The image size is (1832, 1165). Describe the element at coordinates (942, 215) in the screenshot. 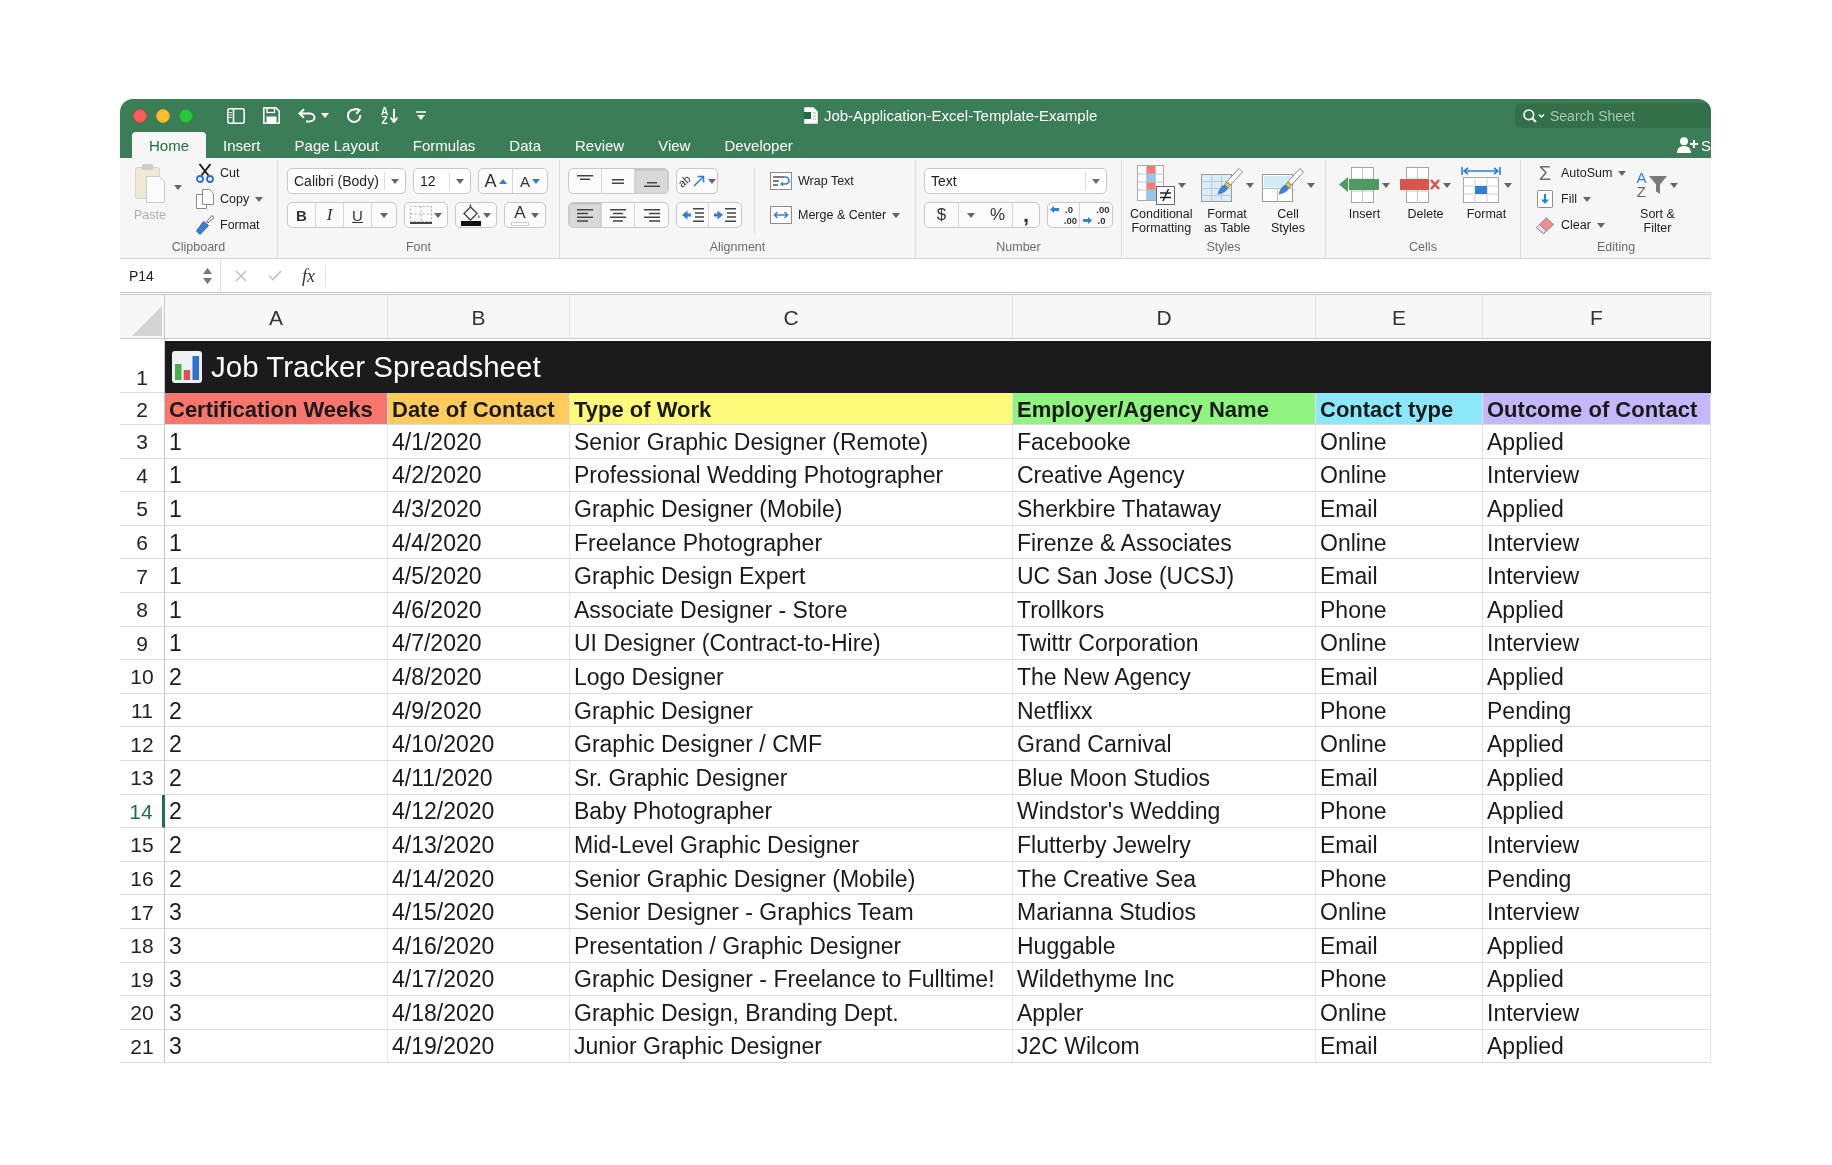

I see `currency-button: $` at that location.